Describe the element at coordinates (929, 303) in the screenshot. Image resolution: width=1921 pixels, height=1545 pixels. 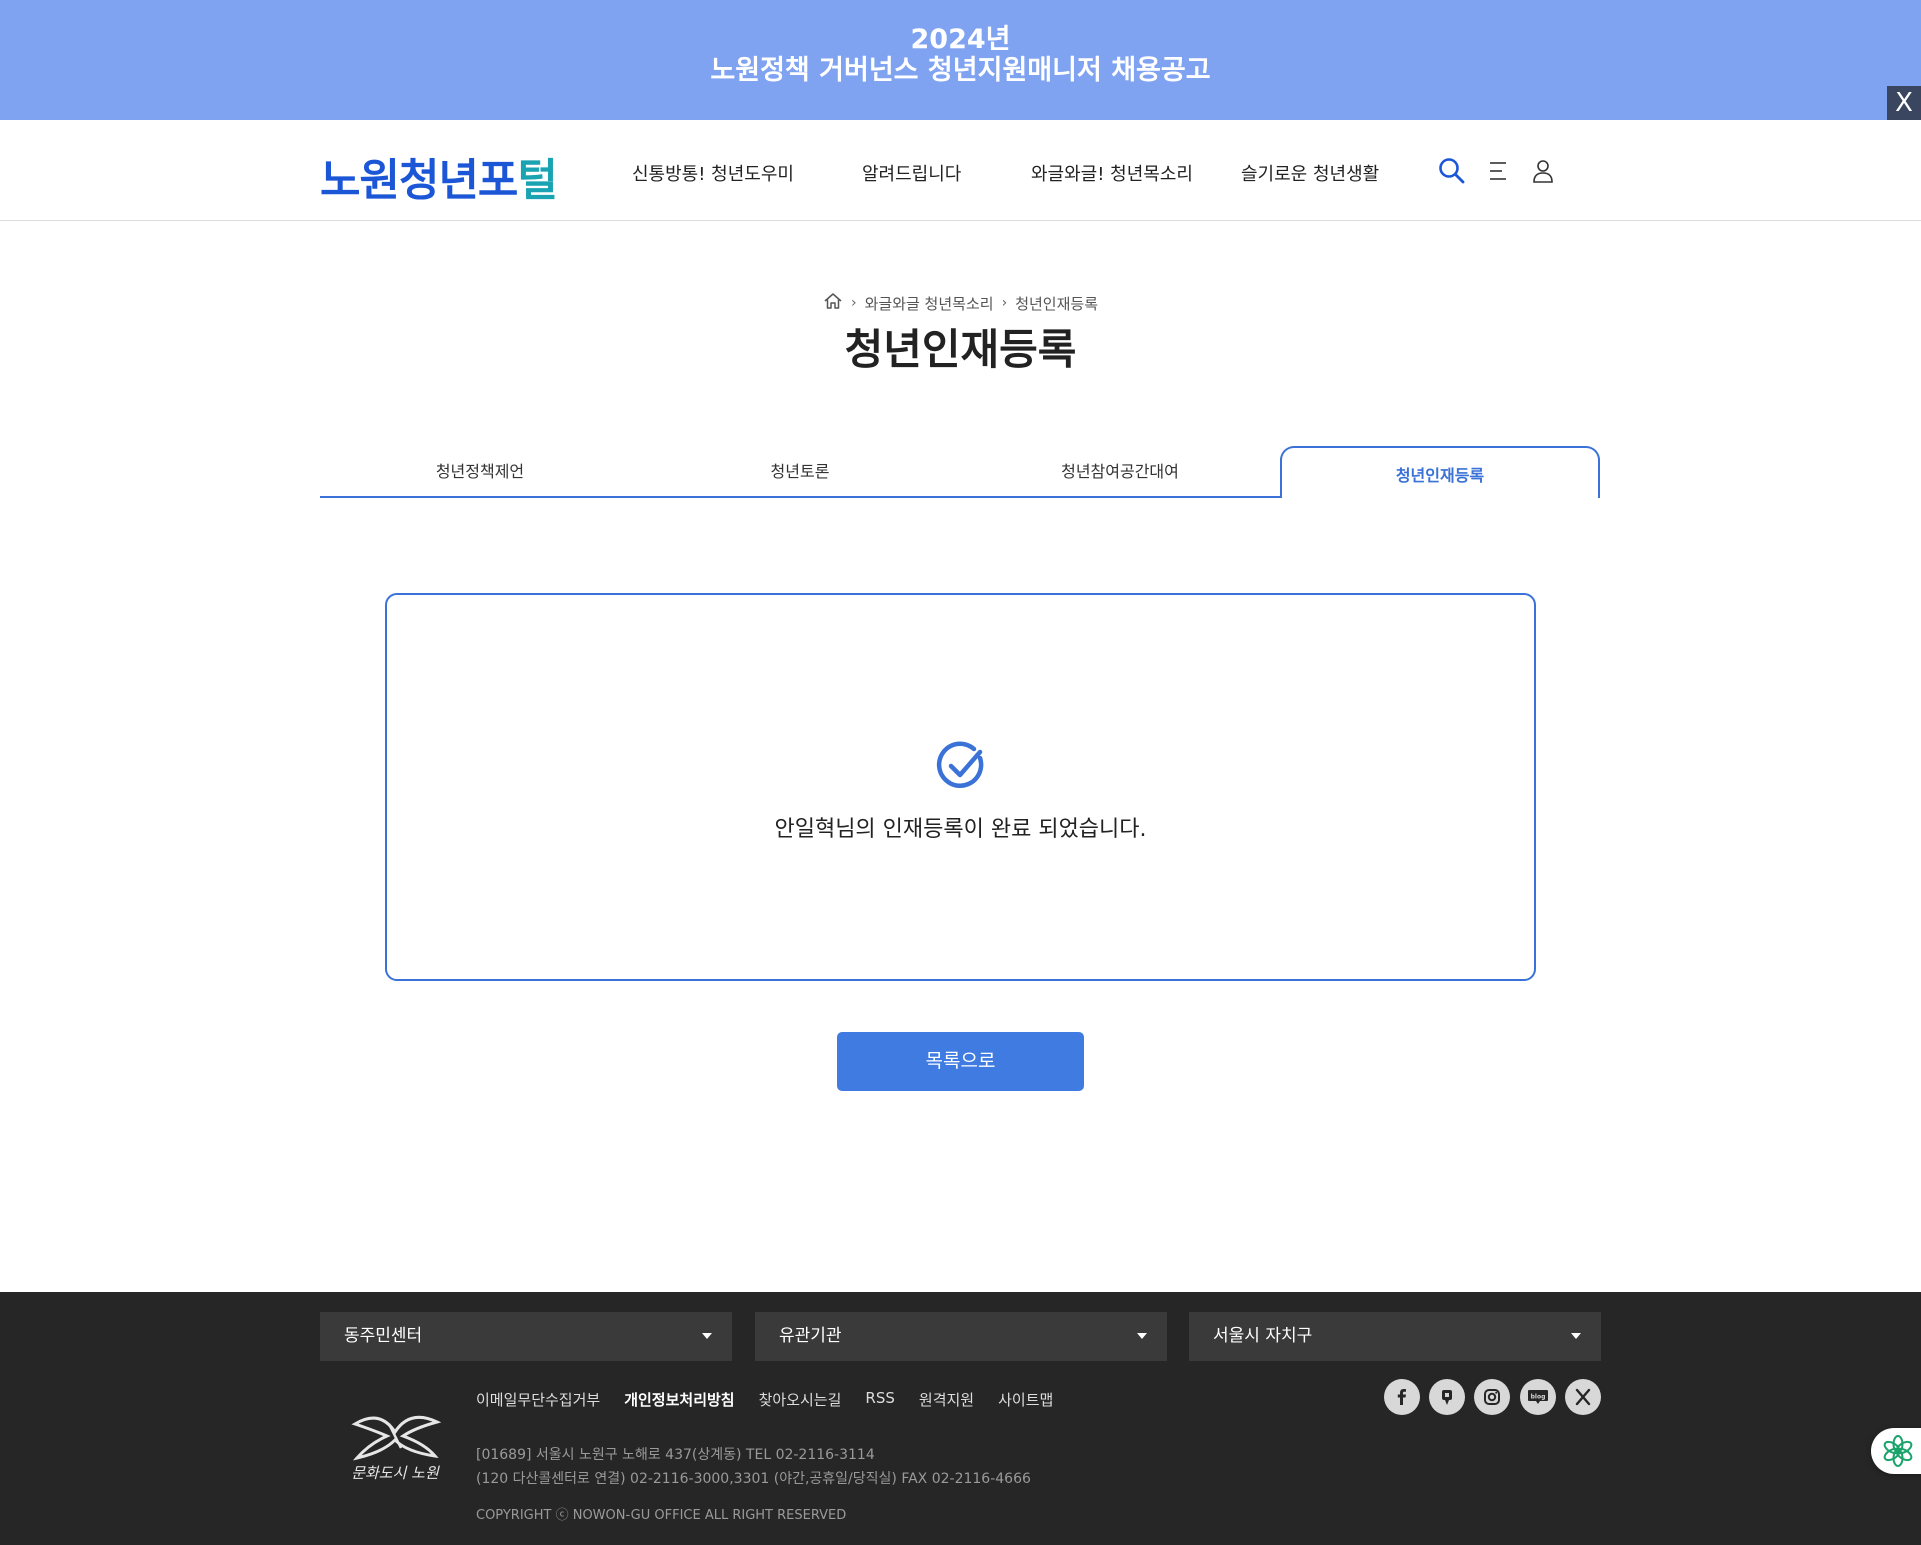
I see `breadcrumb-item: 와글와글 청년목소리` at that location.